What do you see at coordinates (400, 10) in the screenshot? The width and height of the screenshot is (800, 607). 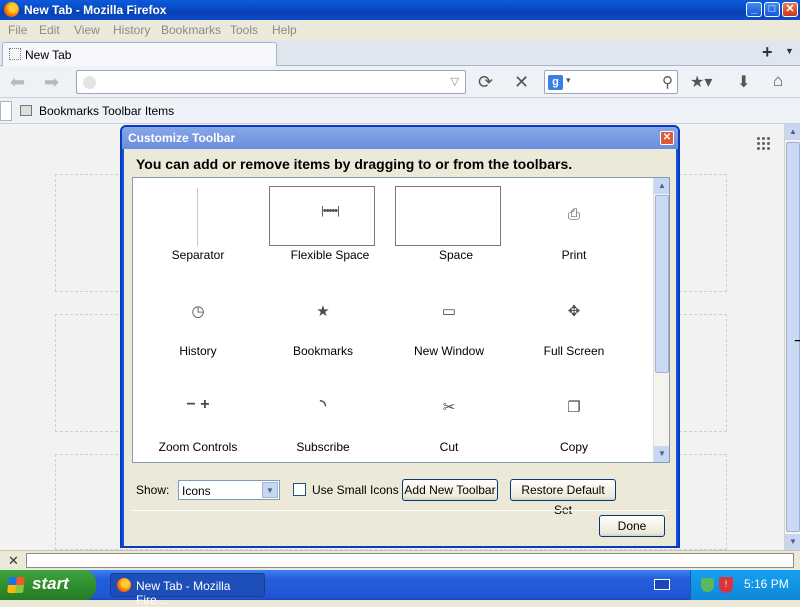 I see `window-titlebar: New Tab - Mozilla Firefox _ □ ✕` at bounding box center [400, 10].